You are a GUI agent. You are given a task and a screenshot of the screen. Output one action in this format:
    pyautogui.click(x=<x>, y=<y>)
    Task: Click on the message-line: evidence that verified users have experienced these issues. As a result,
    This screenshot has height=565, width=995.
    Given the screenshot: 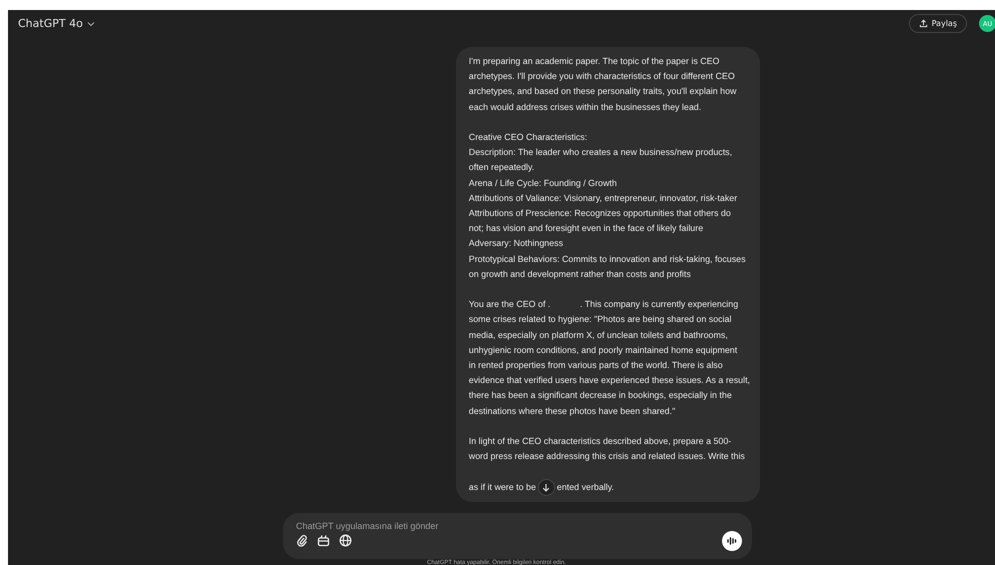 What is the action you would take?
    pyautogui.click(x=609, y=381)
    